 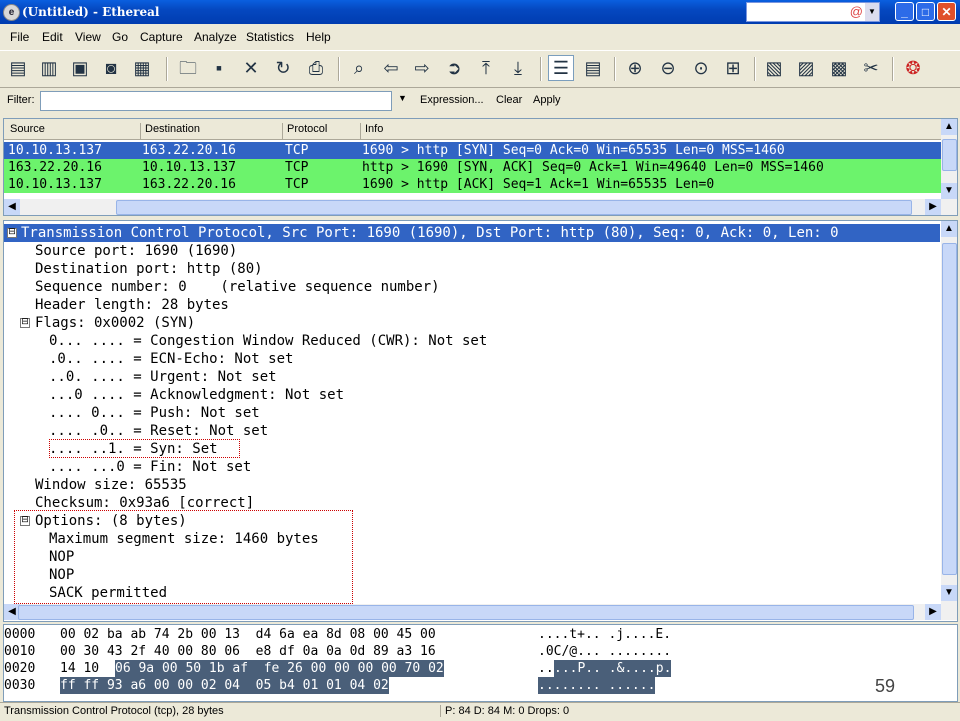 What do you see at coordinates (19, 37) in the screenshot?
I see `menu-file: File` at bounding box center [19, 37].